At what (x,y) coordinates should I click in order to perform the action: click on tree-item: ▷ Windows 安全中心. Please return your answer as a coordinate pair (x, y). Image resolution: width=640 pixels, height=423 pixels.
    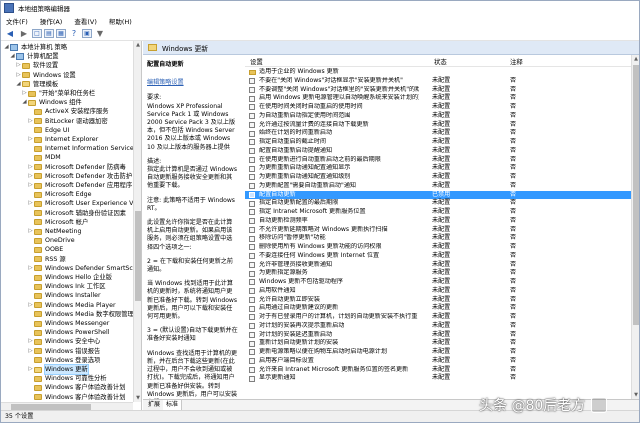
    Looking at the image, I should click on (63, 341).